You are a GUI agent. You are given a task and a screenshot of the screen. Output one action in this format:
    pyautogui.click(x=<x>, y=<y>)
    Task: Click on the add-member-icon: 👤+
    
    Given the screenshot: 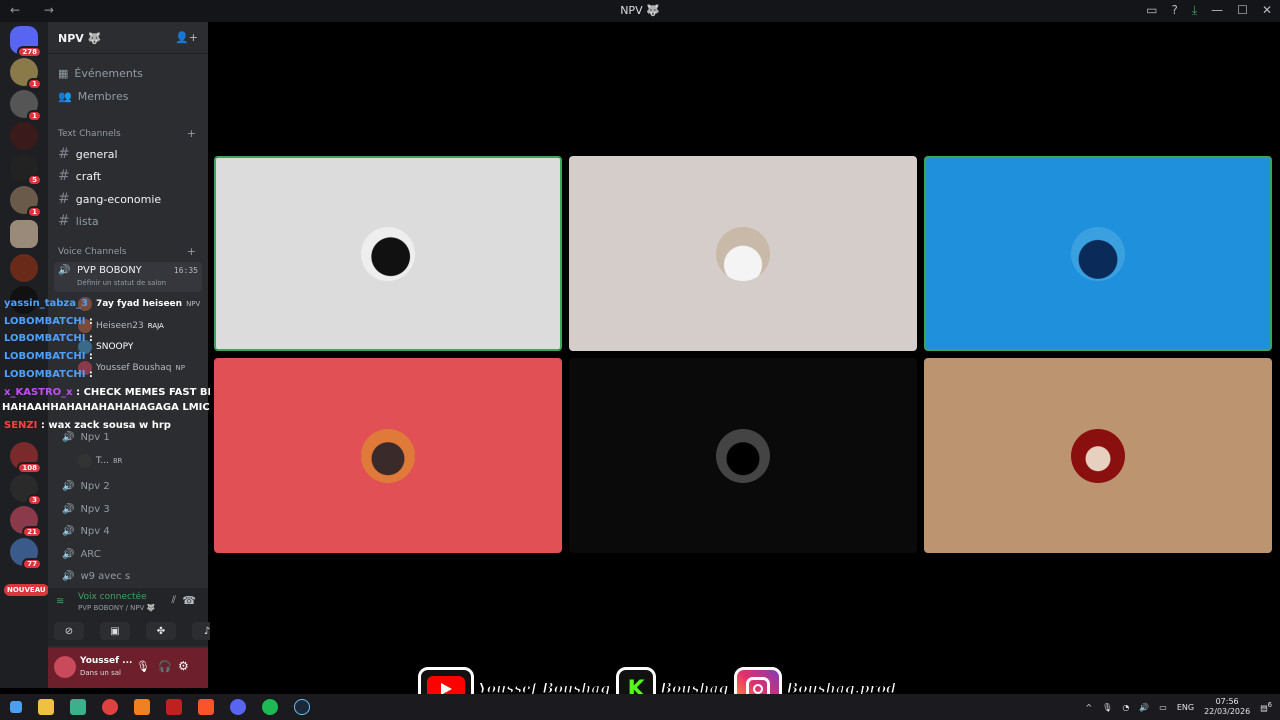 What is the action you would take?
    pyautogui.click(x=186, y=37)
    